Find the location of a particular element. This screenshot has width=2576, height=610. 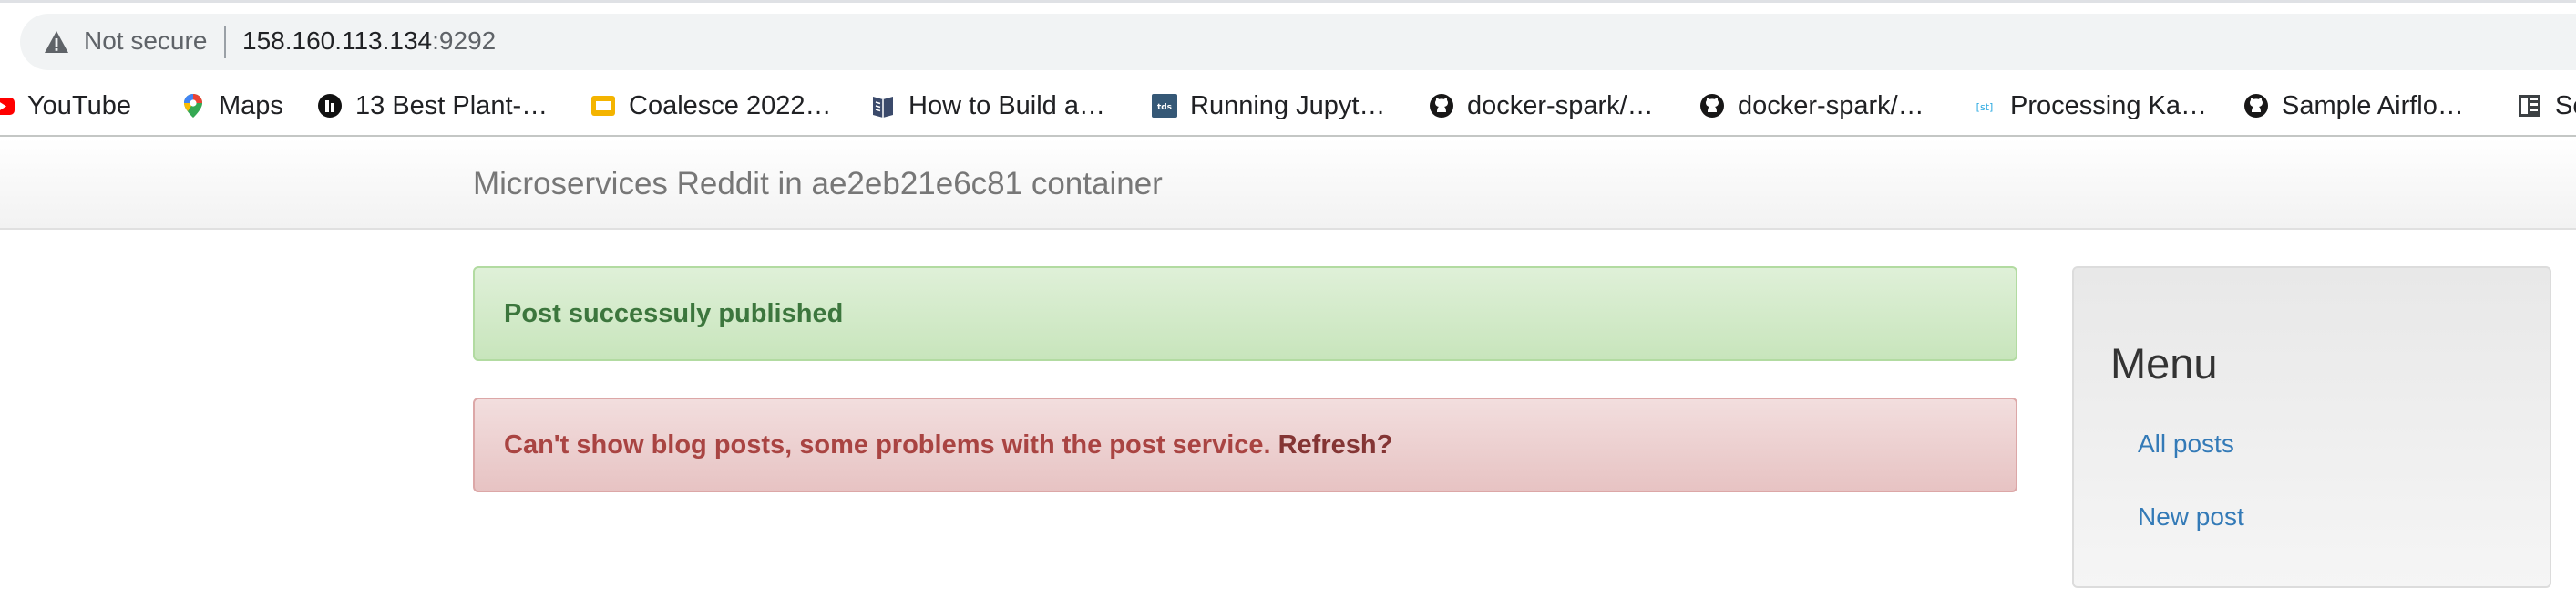

success-alert: Post successuly published is located at coordinates (1245, 313).